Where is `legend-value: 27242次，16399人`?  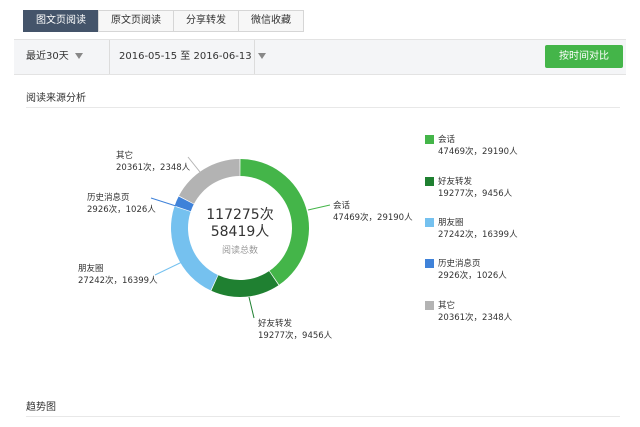 legend-value: 27242次，16399人 is located at coordinates (478, 235).